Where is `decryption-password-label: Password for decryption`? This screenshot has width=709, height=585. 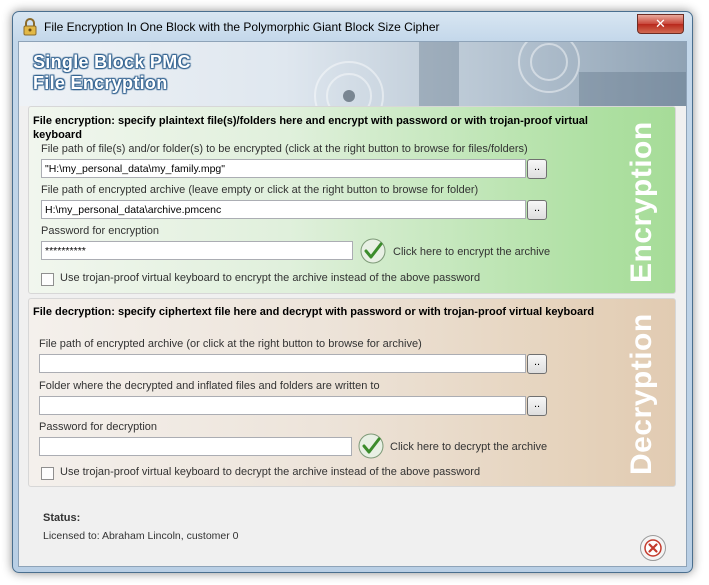
decryption-password-label: Password for decryption is located at coordinates (98, 427).